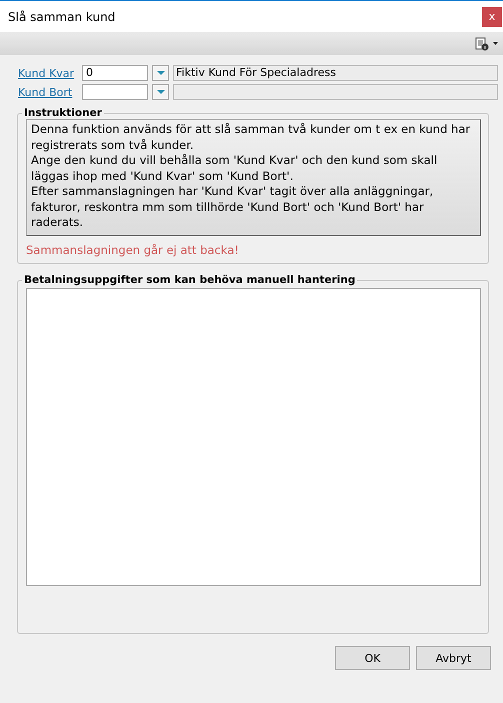 This screenshot has height=703, width=503. What do you see at coordinates (251, 137) in the screenshot?
I see `instruction-text: Denna funktion används för att slå samman två kunder om t ex en kund har registrerats som två kunder.` at bounding box center [251, 137].